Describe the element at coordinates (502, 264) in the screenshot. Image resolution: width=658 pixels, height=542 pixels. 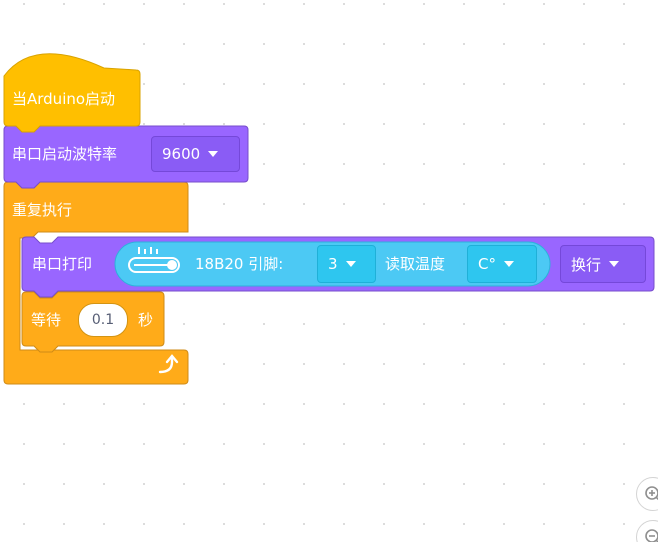
I see `temperature-unit-dropdown: C°` at that location.